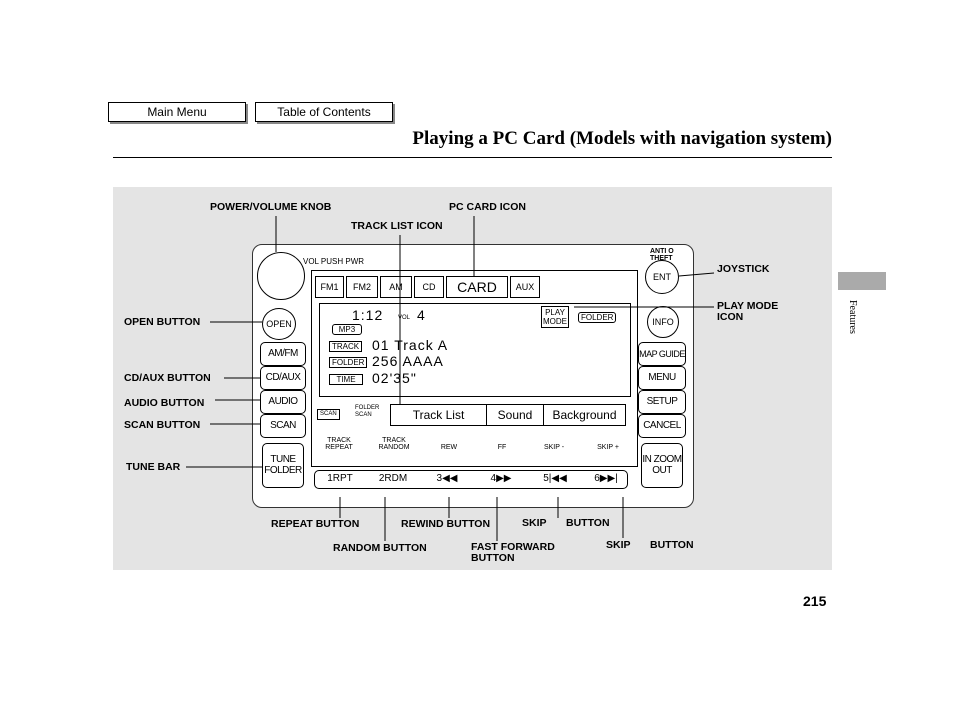 The width and height of the screenshot is (954, 720). Describe the element at coordinates (472, 157) in the screenshot. I see `title-divider` at that location.